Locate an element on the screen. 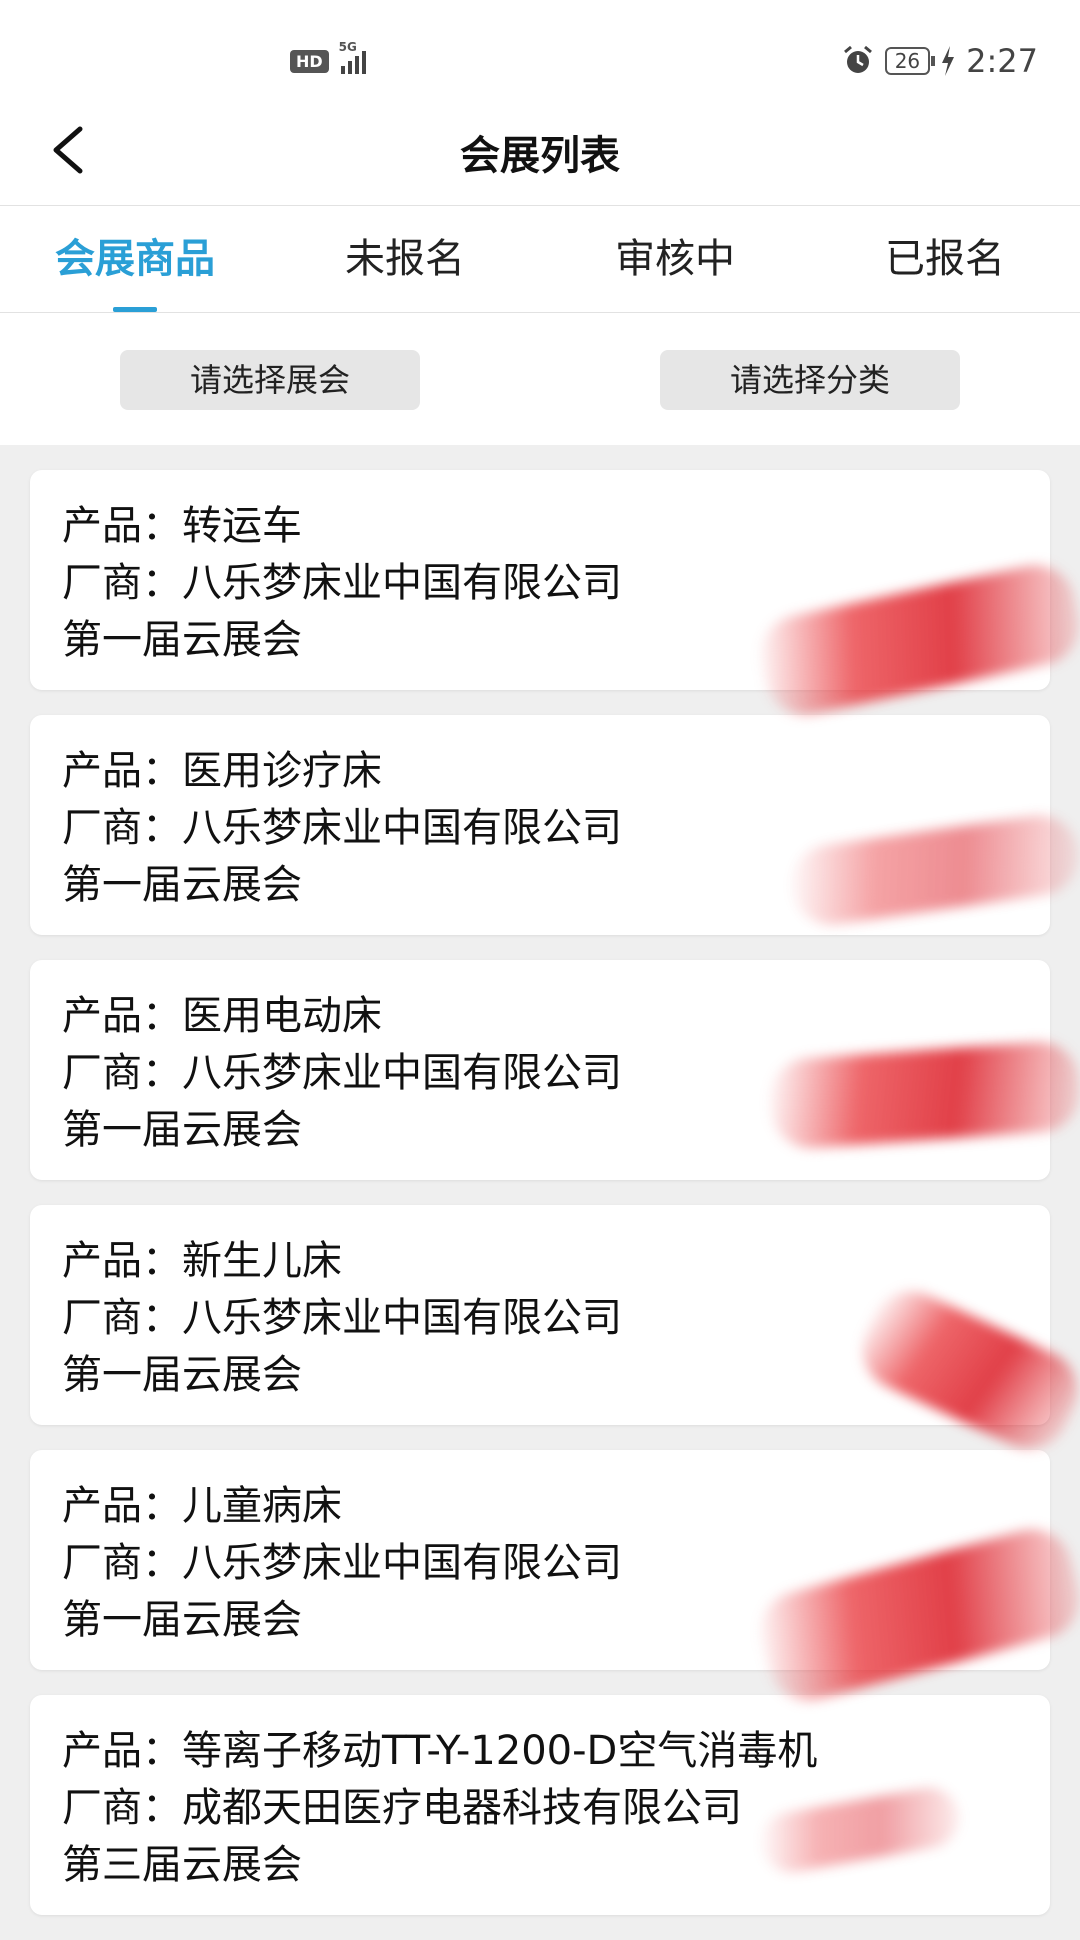 The width and height of the screenshot is (1080, 1940). product-name: 医用电动床 is located at coordinates (282, 1016).